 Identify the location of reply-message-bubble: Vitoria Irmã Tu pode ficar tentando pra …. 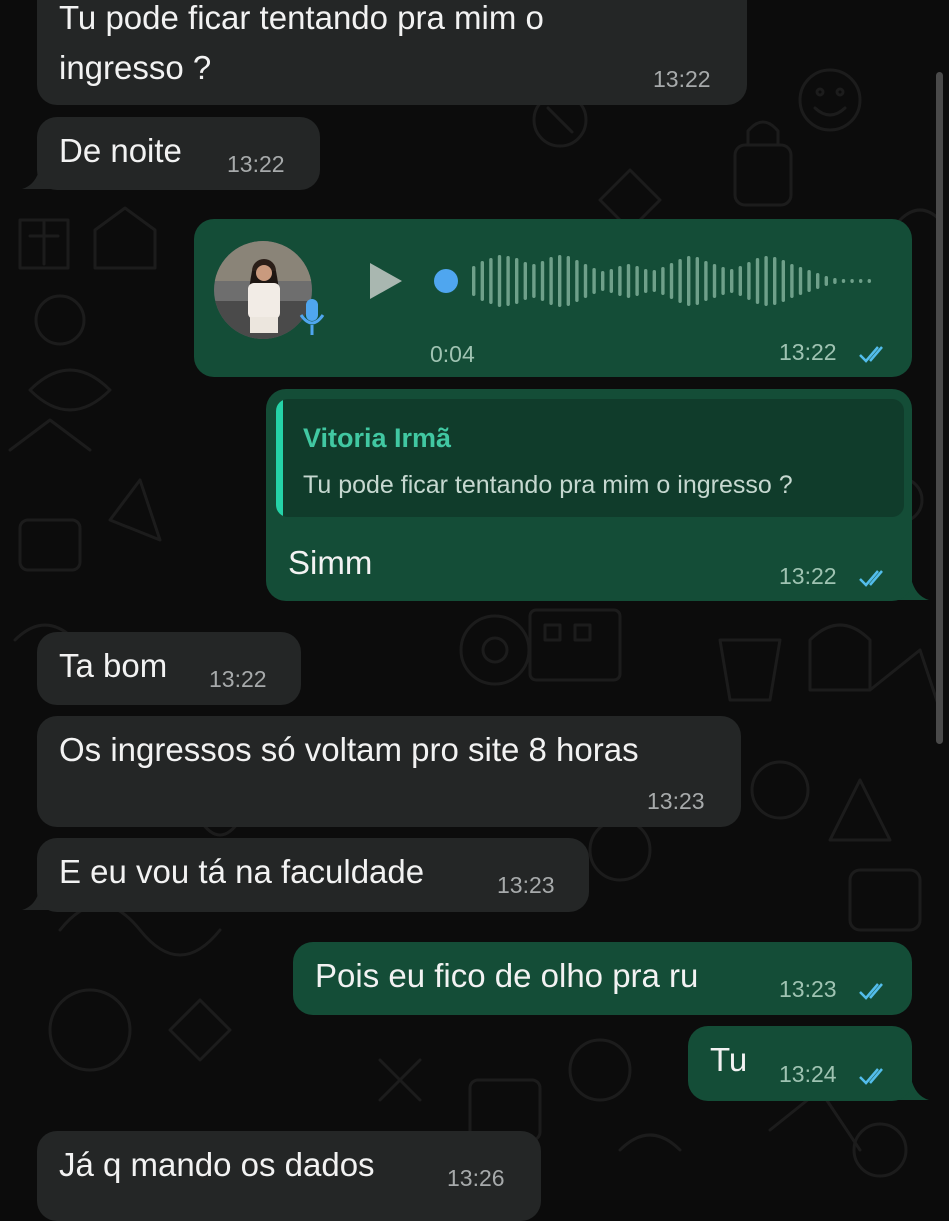
(589, 495).